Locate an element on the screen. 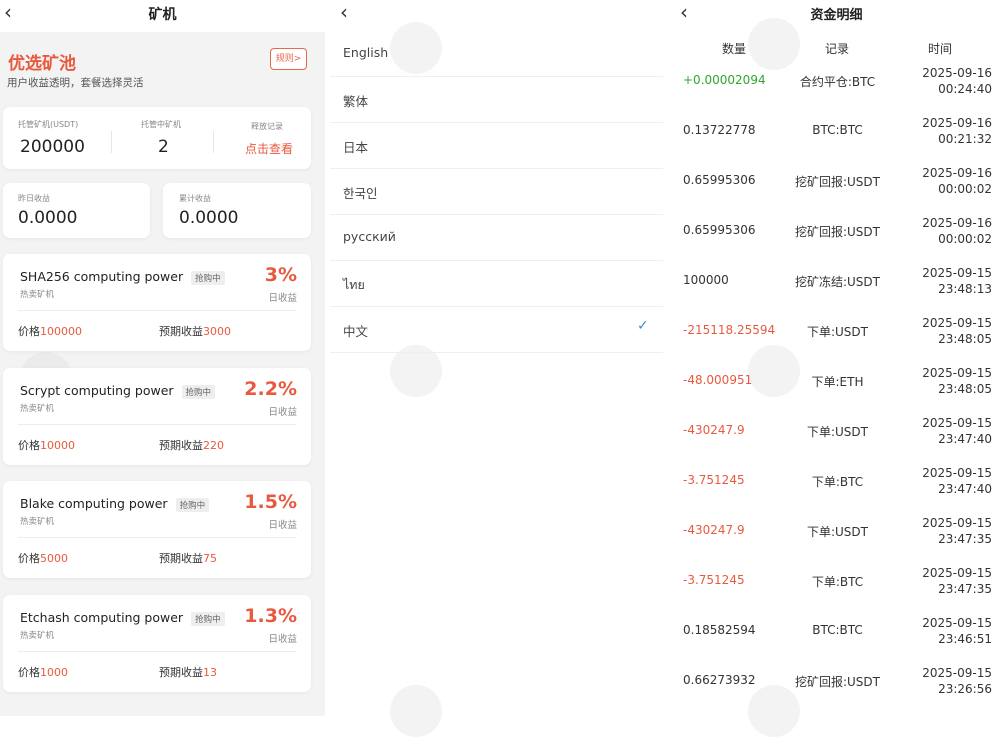 This screenshot has height=750, width=1005. release-label: 释放记录 is located at coordinates (267, 126).